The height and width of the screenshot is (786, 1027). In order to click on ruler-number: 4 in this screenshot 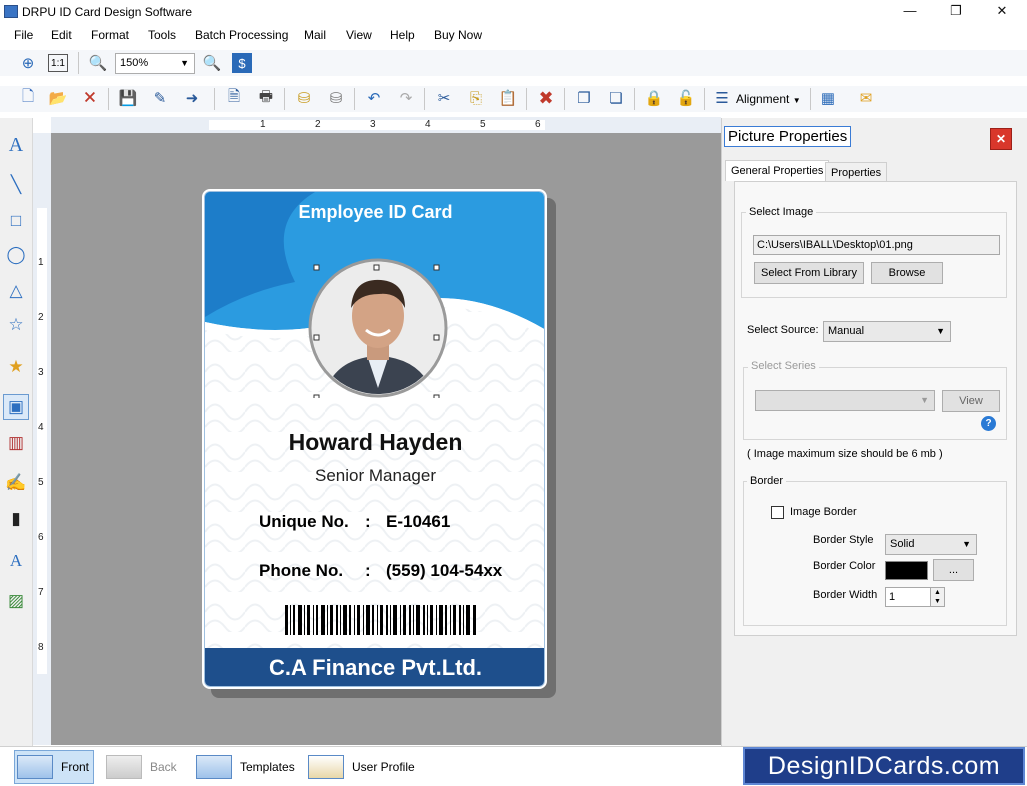, I will do `click(428, 124)`.